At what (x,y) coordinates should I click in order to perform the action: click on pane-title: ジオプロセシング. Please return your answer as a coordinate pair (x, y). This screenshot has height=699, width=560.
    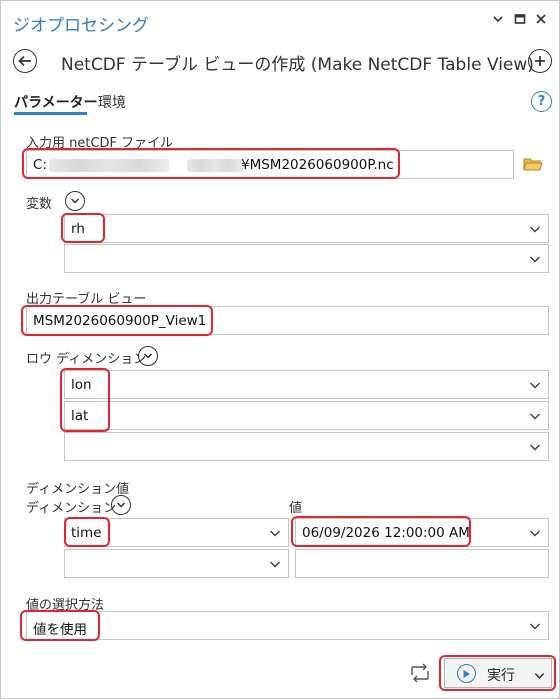
    Looking at the image, I should click on (81, 26).